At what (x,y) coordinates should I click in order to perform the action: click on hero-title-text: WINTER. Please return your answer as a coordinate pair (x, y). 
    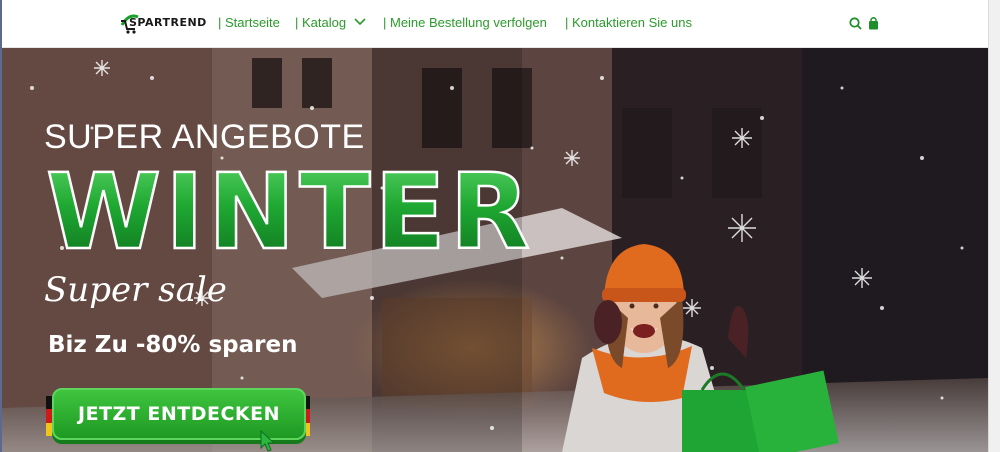
    Looking at the image, I should click on (290, 210).